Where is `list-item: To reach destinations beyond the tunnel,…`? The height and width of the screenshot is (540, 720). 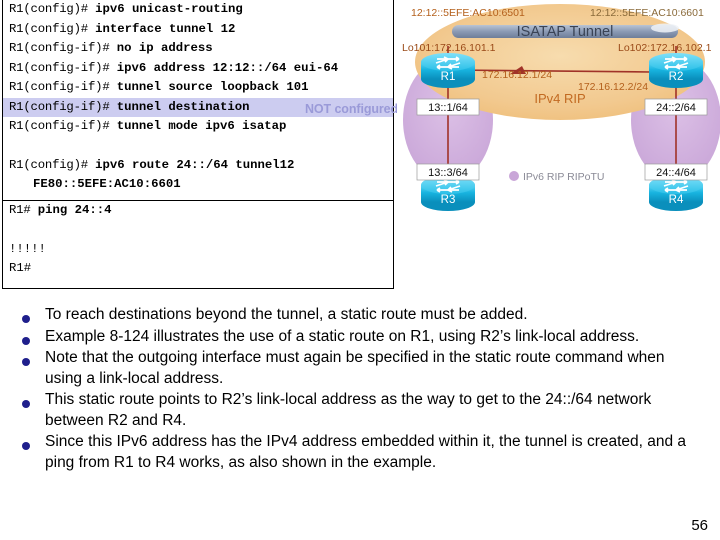 list-item: To reach destinations beyond the tunnel,… is located at coordinates (360, 315).